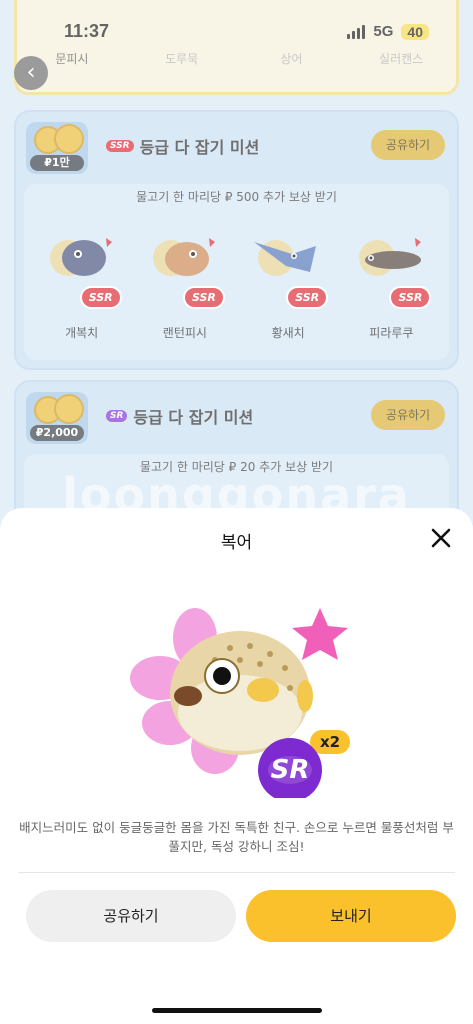  What do you see at coordinates (237, 1010) in the screenshot?
I see `home-indicator` at bounding box center [237, 1010].